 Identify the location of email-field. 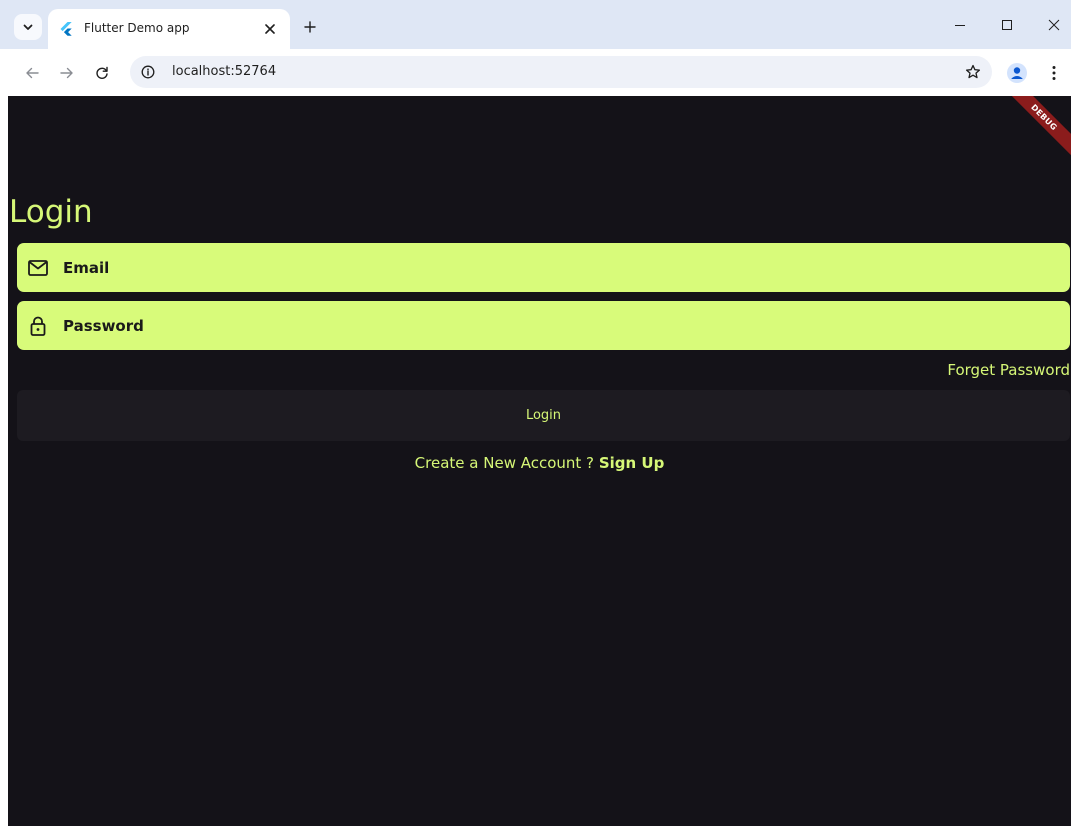
(543, 267).